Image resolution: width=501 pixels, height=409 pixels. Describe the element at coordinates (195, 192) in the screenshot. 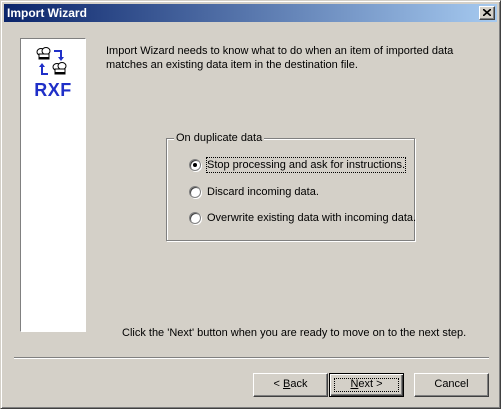

I see `radio-discard-incoming` at that location.